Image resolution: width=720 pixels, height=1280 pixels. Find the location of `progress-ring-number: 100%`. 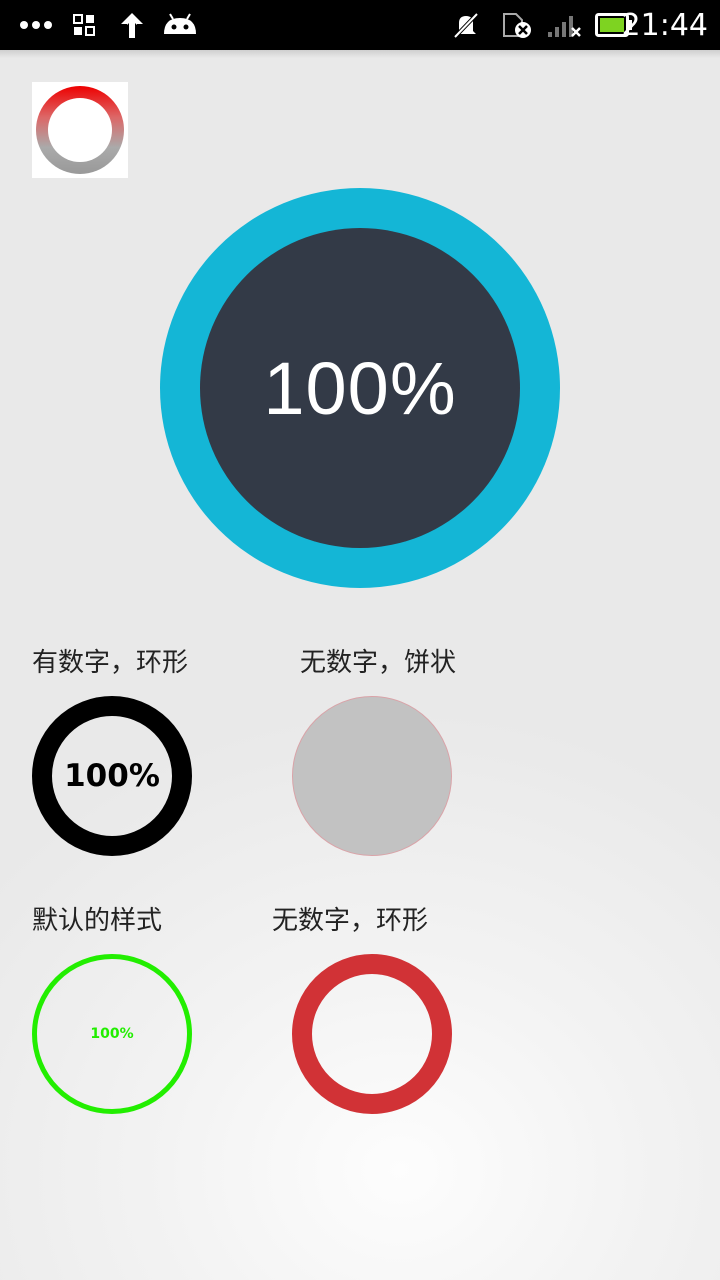

progress-ring-number: 100% is located at coordinates (112, 776).